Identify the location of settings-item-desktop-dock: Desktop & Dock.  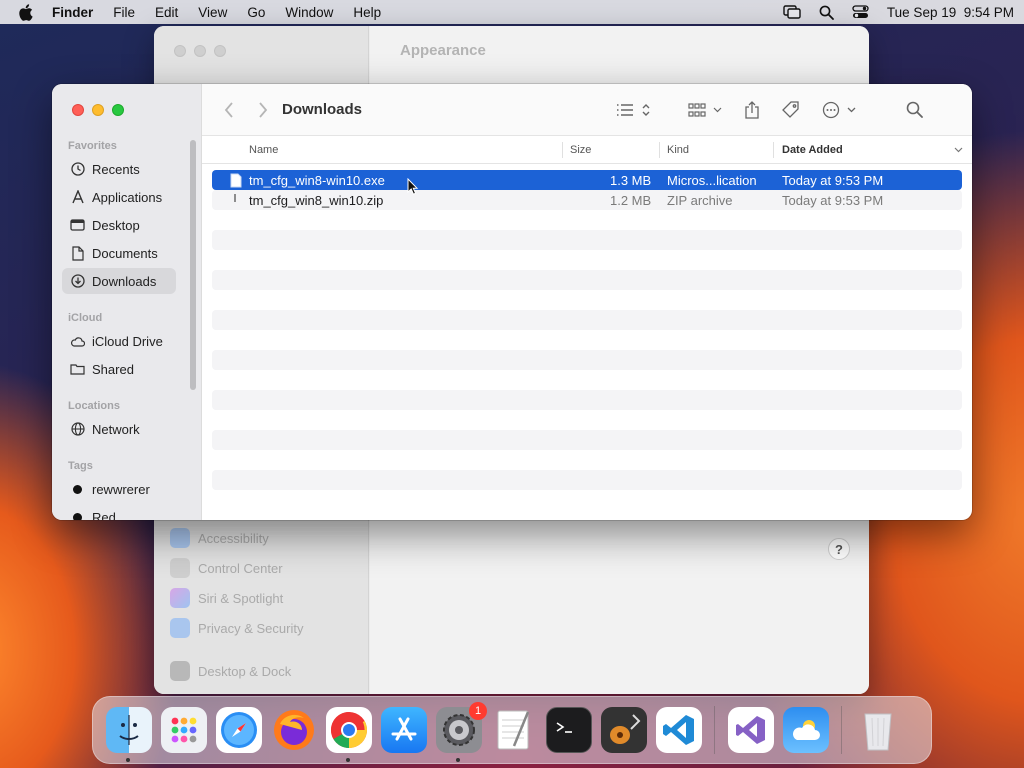
(230, 671).